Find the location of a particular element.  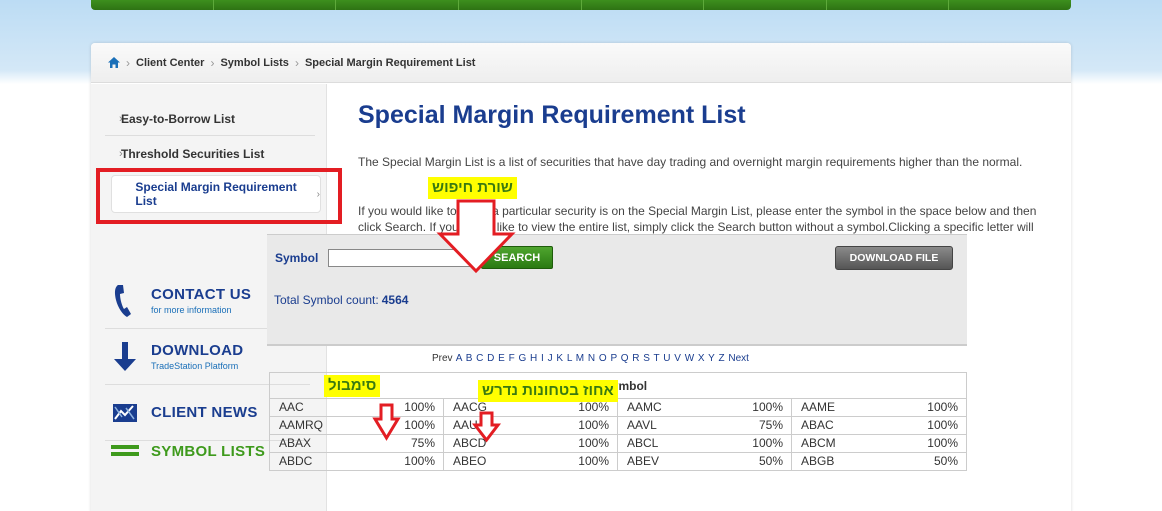

symbol-count-value: 4564 is located at coordinates (395, 300).